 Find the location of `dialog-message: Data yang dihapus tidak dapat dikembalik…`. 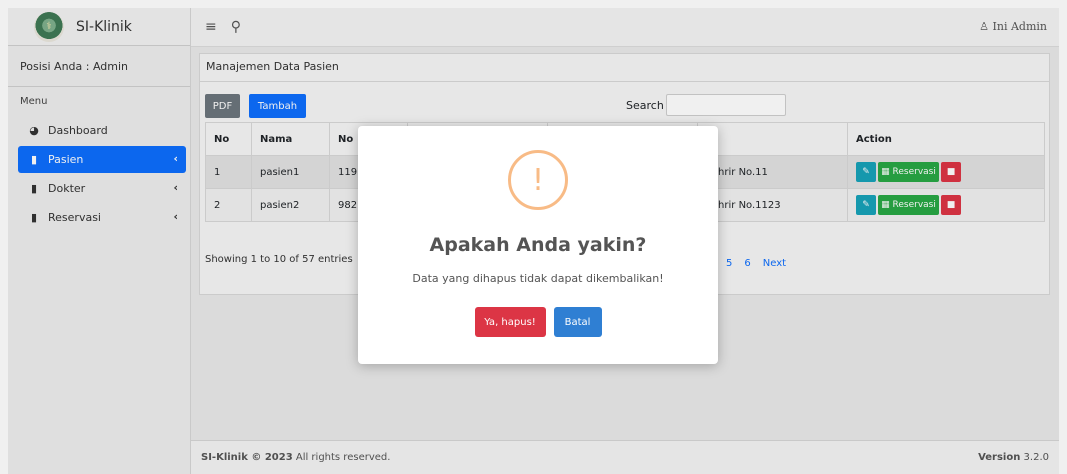

dialog-message: Data yang dihapus tidak dapat dikembalik… is located at coordinates (538, 278).